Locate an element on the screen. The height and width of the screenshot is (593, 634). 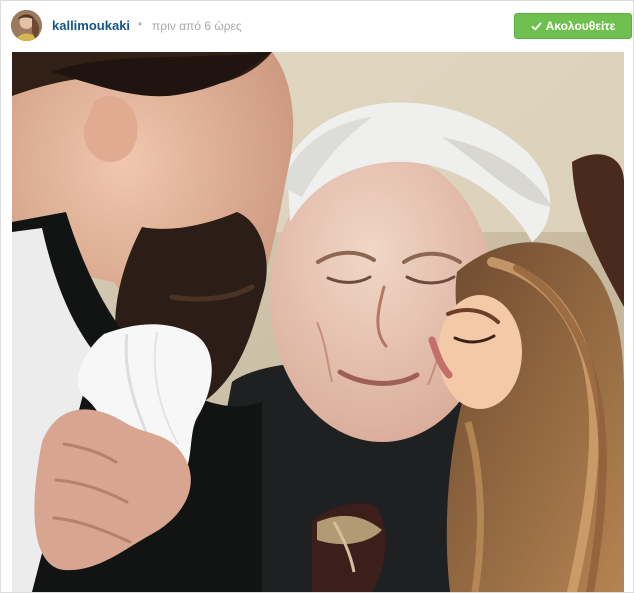
user-avatar is located at coordinates (26, 25).